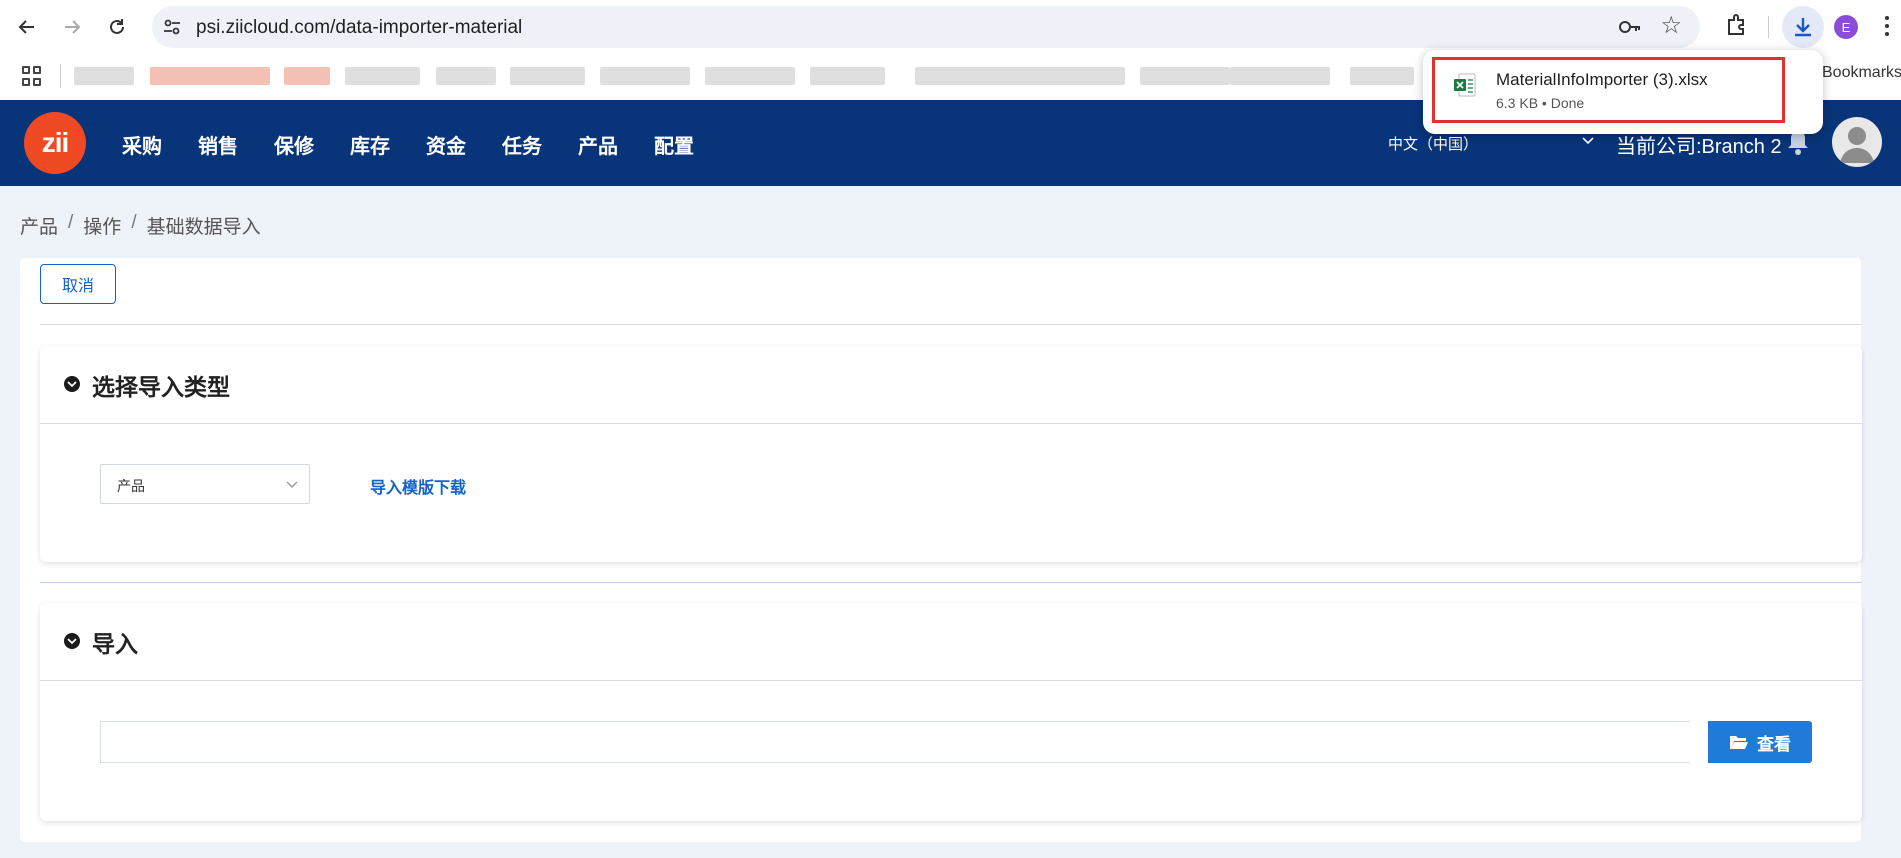  I want to click on panel-header: 选择导入类型, so click(951, 385).